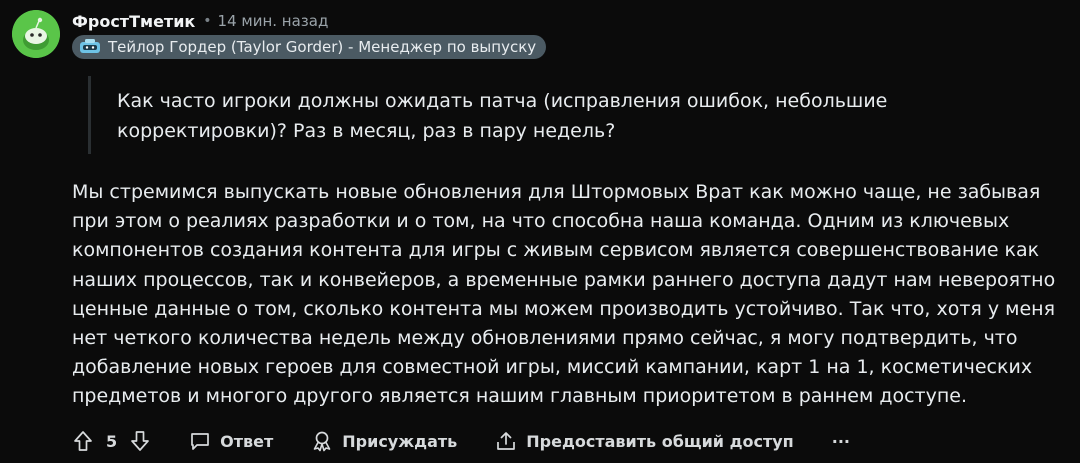  I want to click on speech-bubble-icon, so click(200, 441).